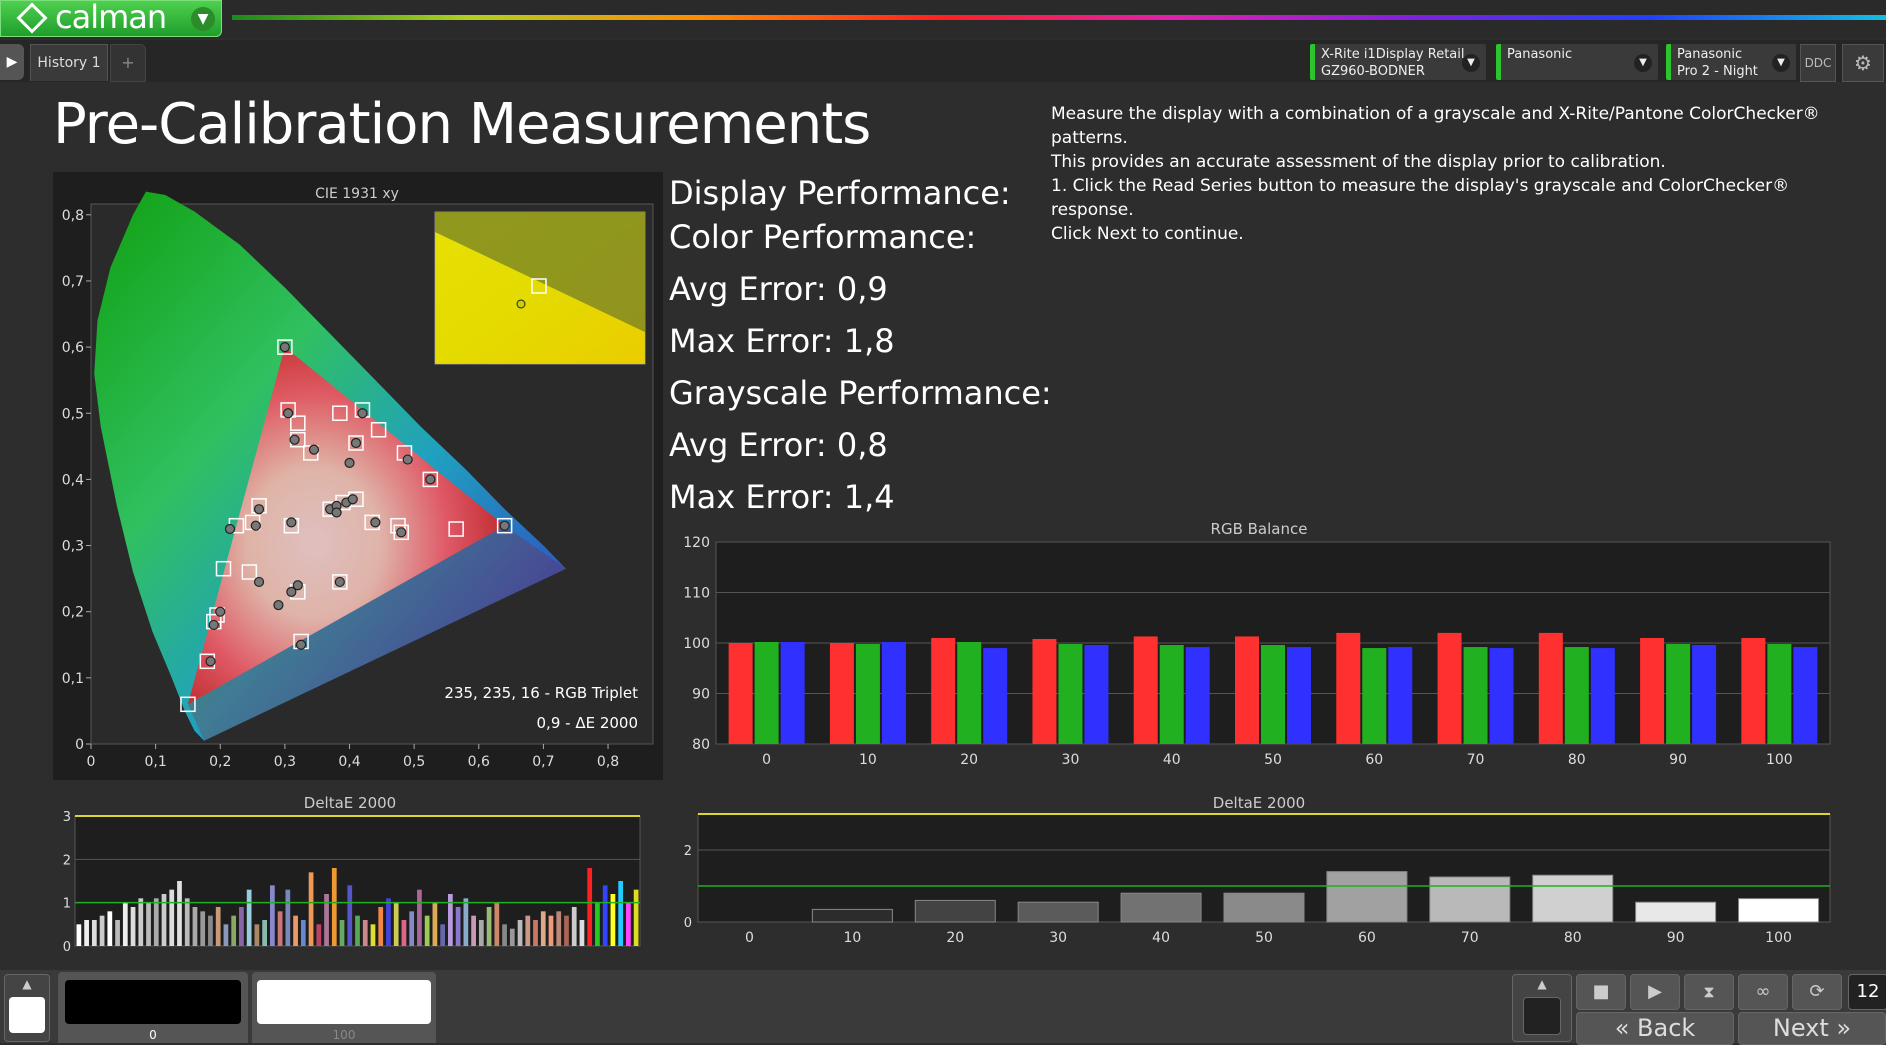 The image size is (1886, 1045). I want to click on x-tick-label: 0,5, so click(414, 762).